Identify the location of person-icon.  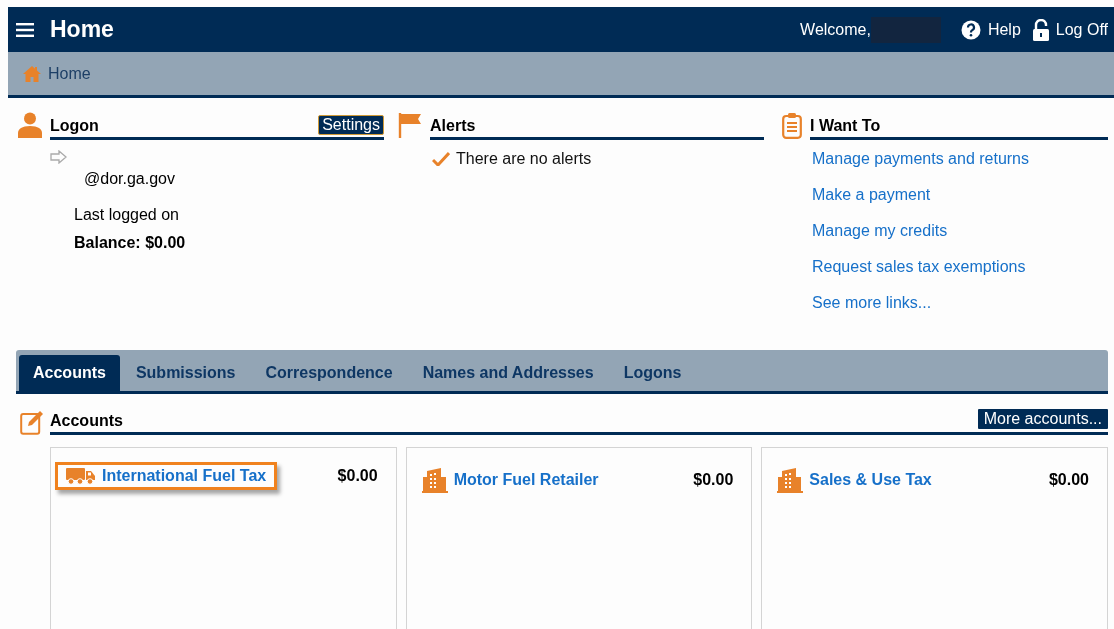
(30, 125).